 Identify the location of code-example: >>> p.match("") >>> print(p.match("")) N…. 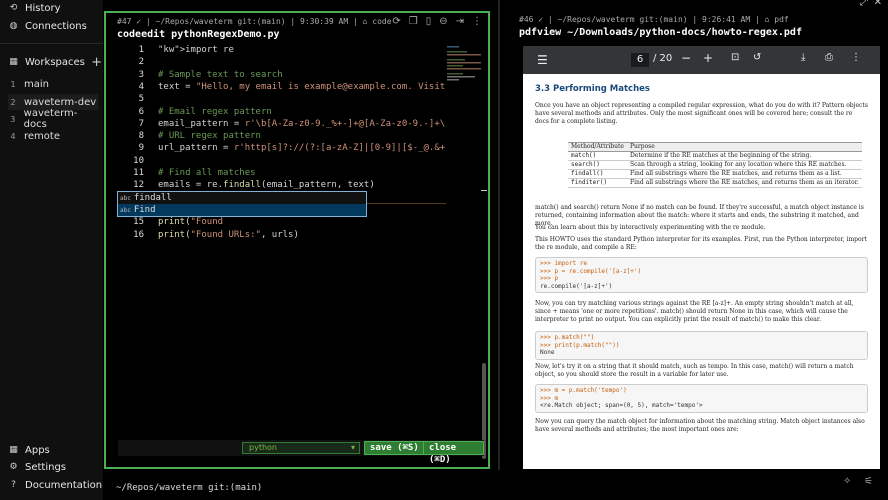
(701, 345).